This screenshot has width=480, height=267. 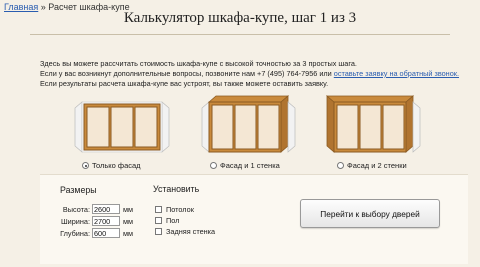 I want to click on title-divider, so click(x=240, y=34).